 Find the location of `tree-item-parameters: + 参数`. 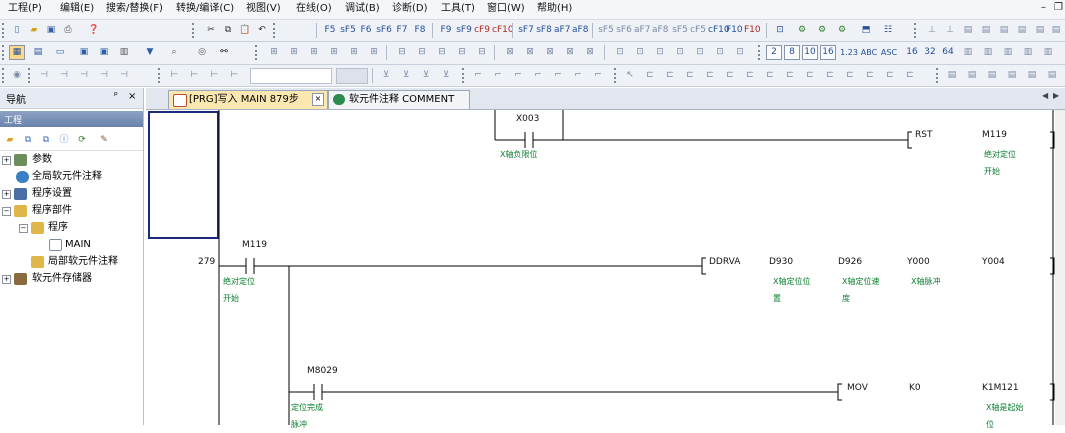

tree-item-parameters: + 参数 is located at coordinates (71, 160).